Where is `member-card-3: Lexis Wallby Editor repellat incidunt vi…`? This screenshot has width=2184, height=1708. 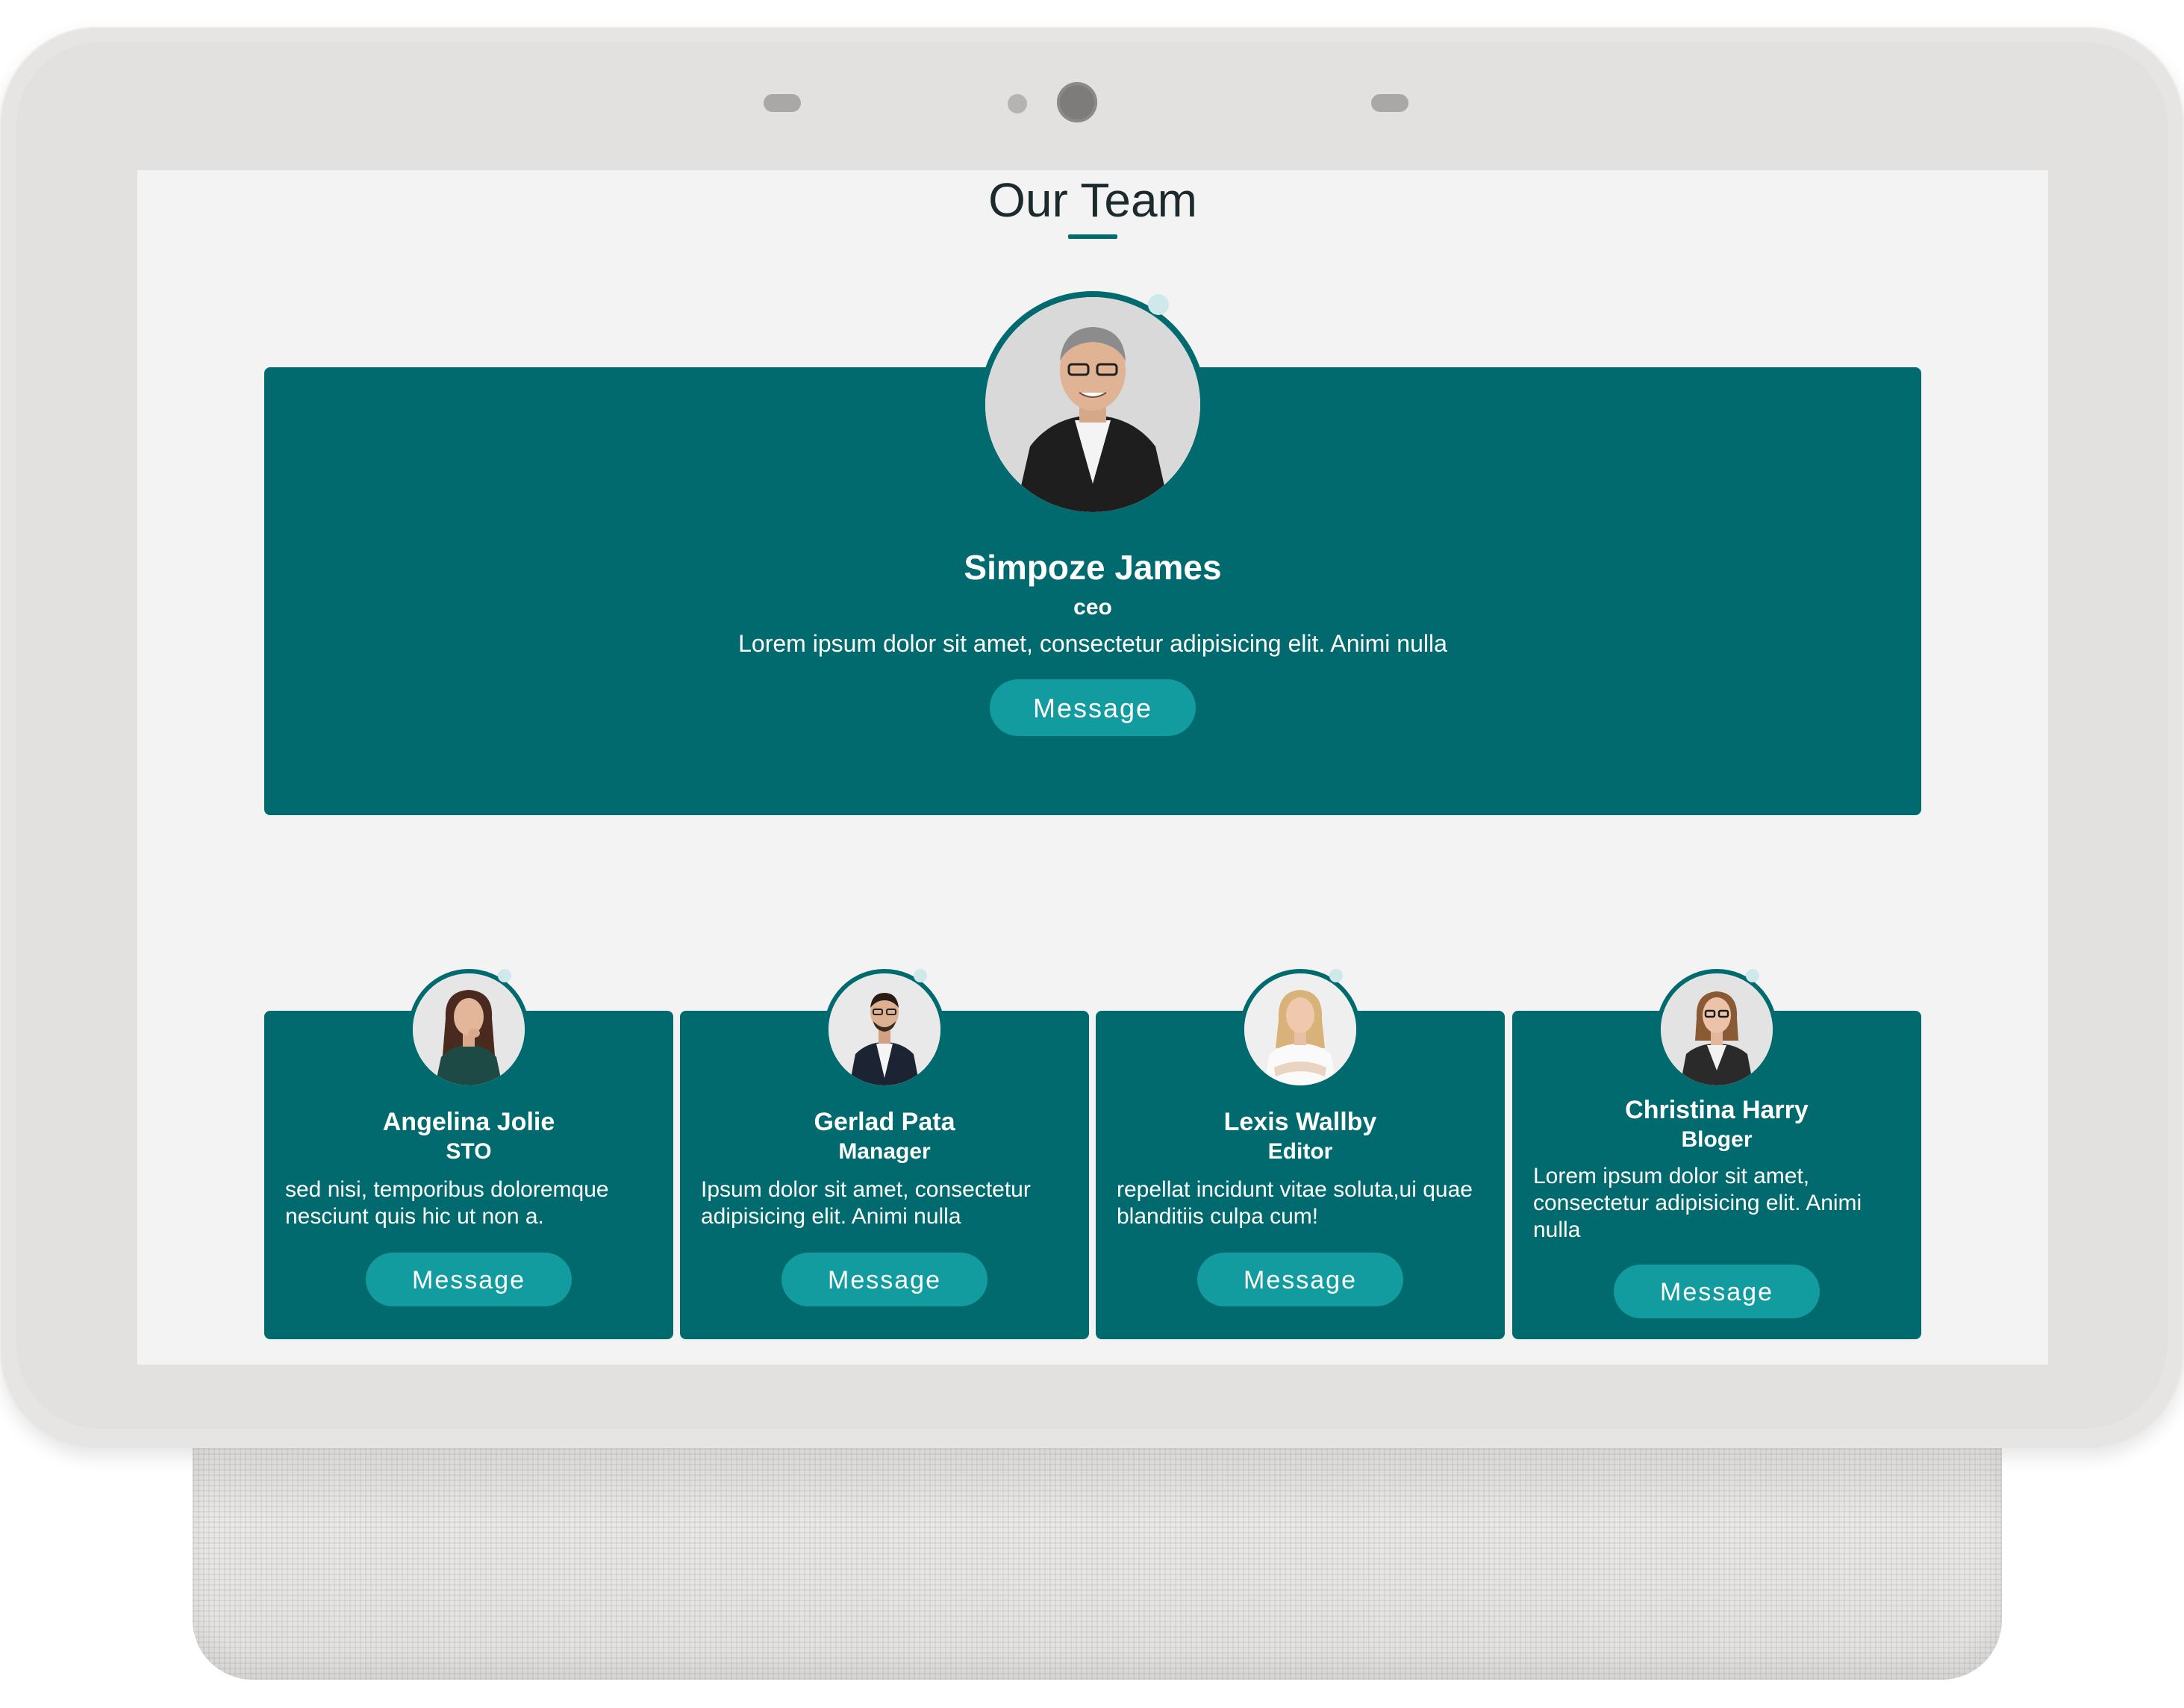
member-card-3: Lexis Wallby Editor repellat incidunt vi… is located at coordinates (1300, 1154).